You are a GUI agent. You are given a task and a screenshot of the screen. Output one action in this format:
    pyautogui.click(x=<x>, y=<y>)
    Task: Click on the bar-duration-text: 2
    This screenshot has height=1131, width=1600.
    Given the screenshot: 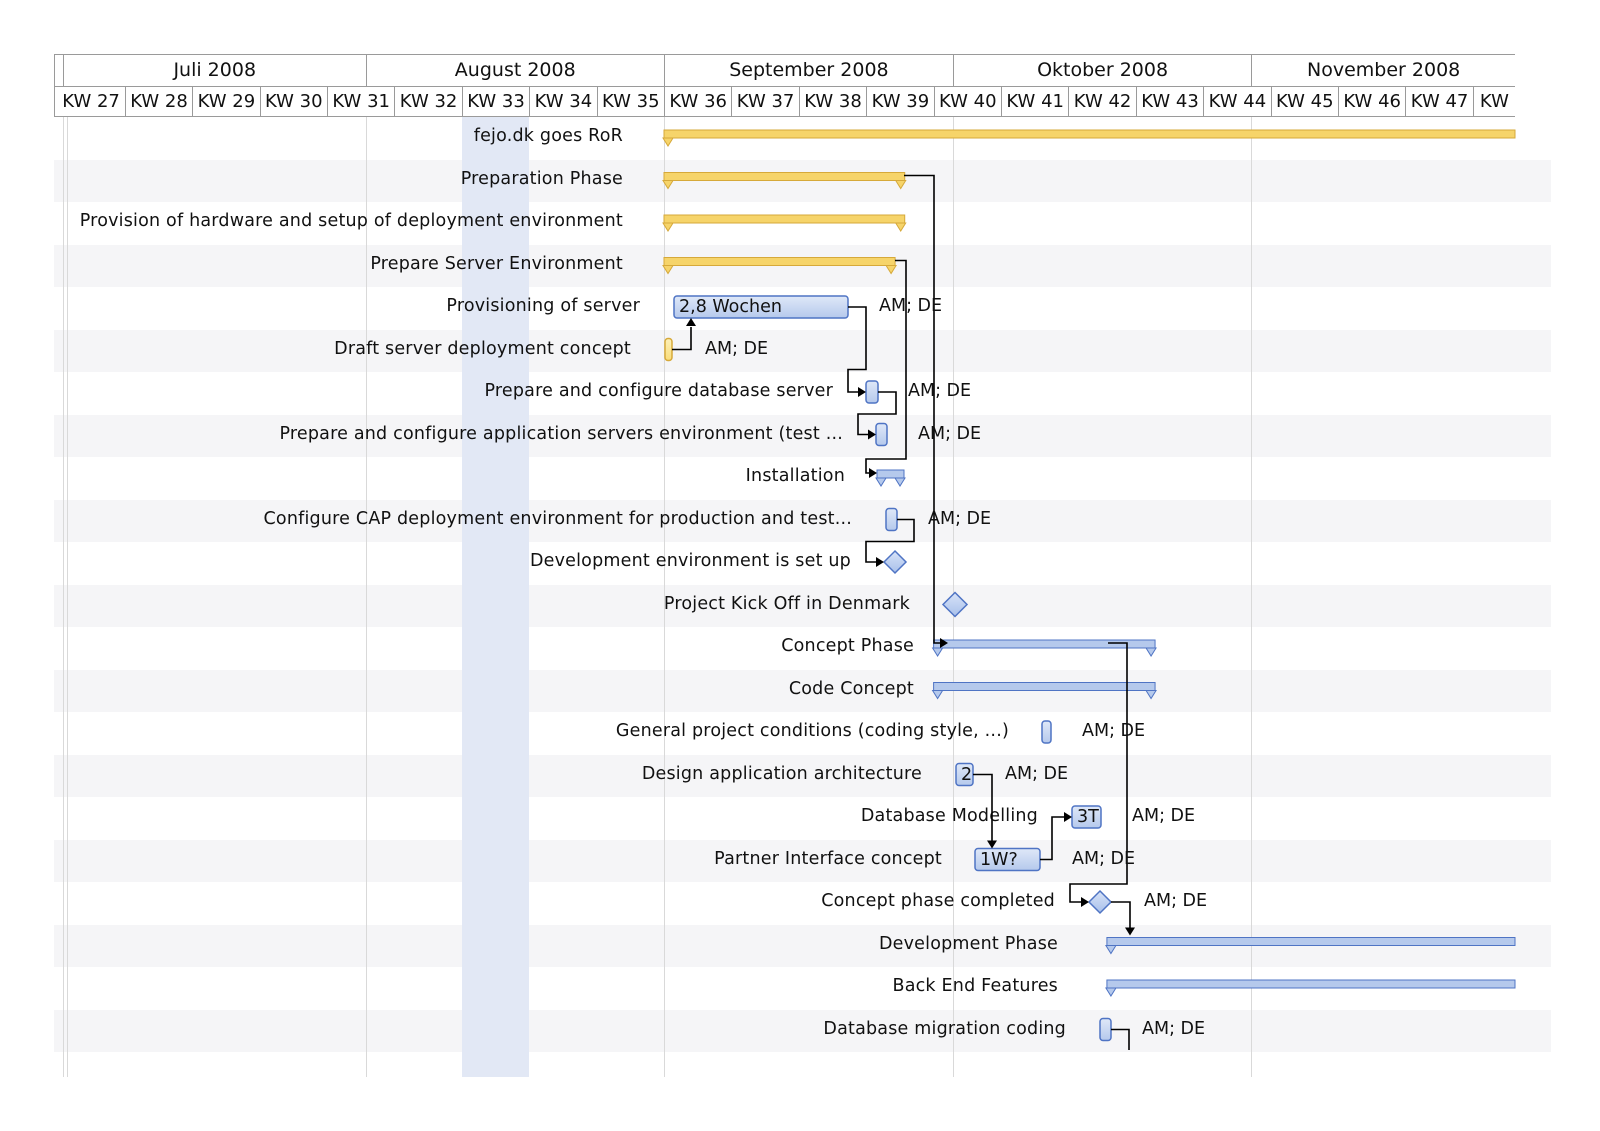 What is the action you would take?
    pyautogui.click(x=967, y=774)
    